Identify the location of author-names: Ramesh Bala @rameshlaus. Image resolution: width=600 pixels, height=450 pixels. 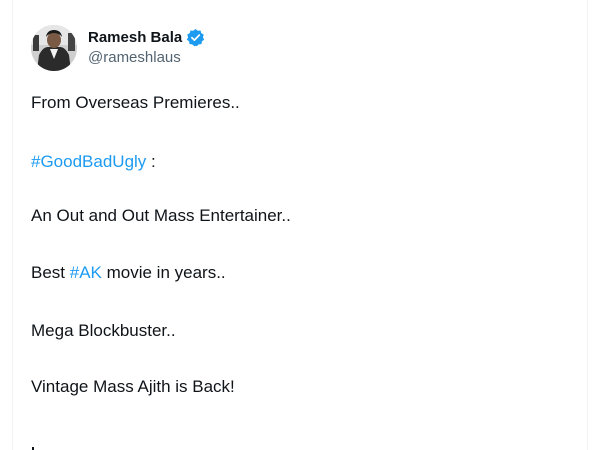
(146, 46).